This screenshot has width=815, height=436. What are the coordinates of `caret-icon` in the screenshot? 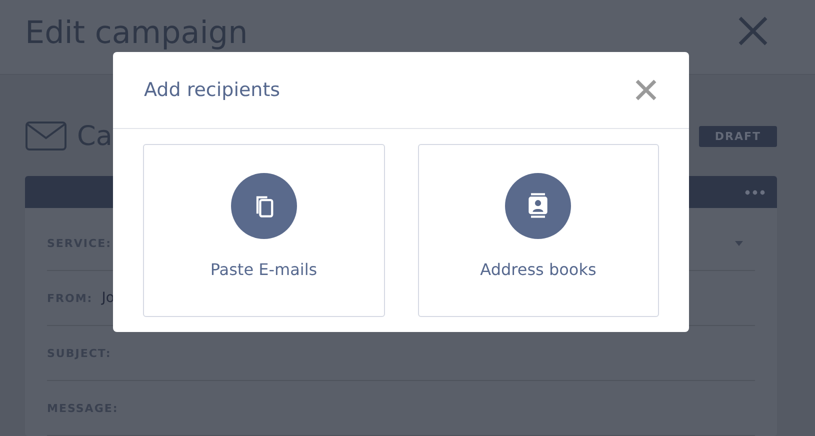 It's located at (739, 243).